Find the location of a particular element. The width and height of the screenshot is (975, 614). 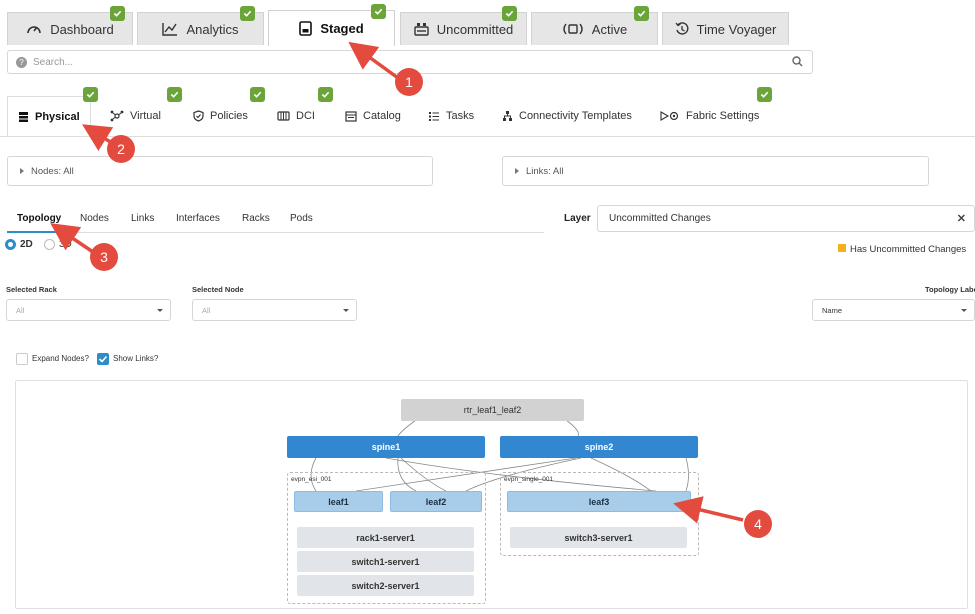

legend-swatch is located at coordinates (842, 248).